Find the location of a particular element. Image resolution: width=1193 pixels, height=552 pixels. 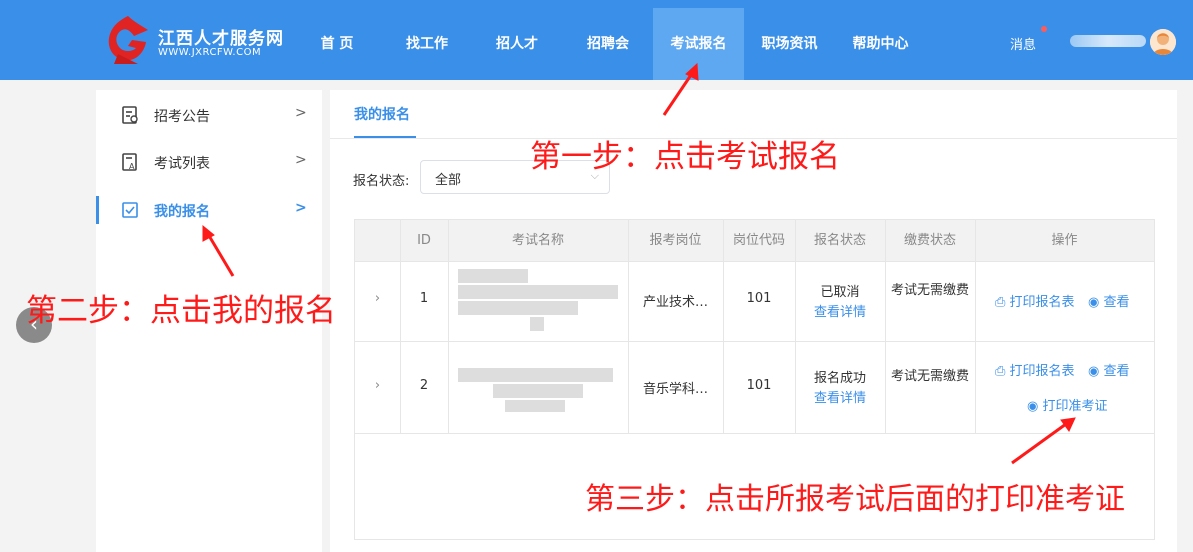

arrow-step1-icon is located at coordinates (680, 89).